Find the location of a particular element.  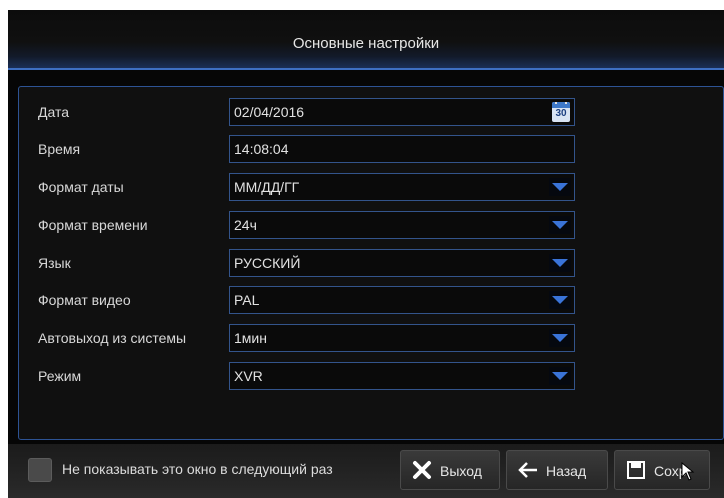

title-bar: Основные настройки is located at coordinates (366, 40).